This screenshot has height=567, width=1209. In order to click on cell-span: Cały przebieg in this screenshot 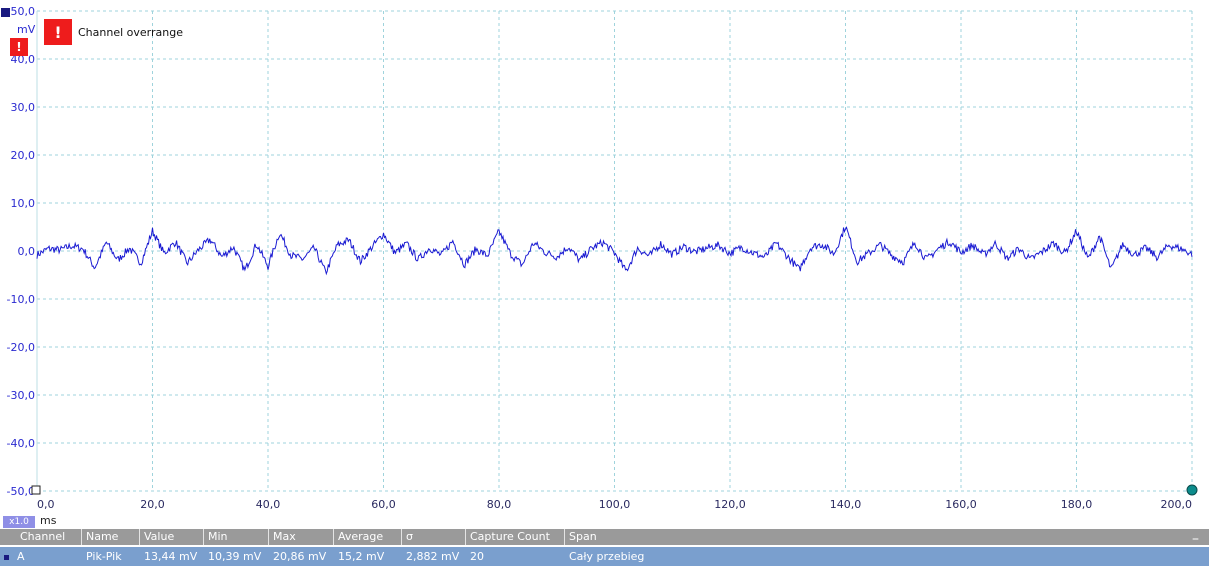, I will do `click(607, 556)`.